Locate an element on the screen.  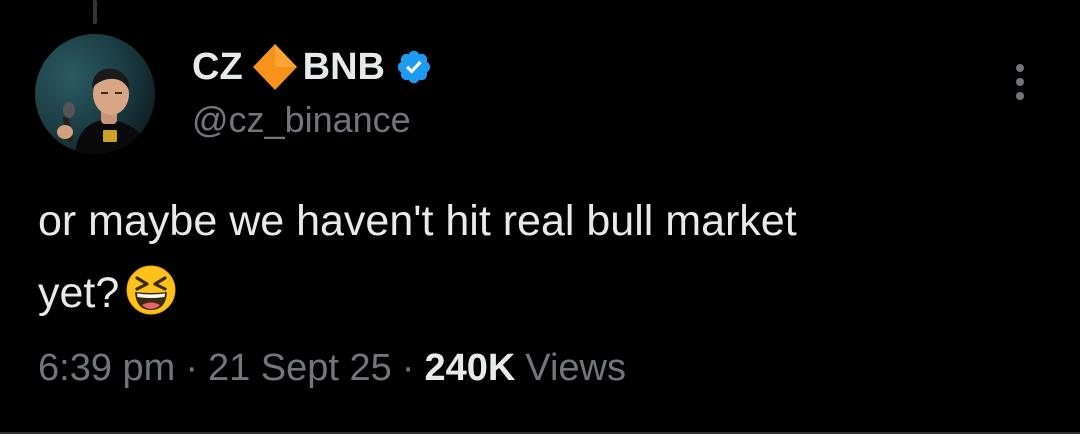
verified-badge-icon is located at coordinates (414, 67).